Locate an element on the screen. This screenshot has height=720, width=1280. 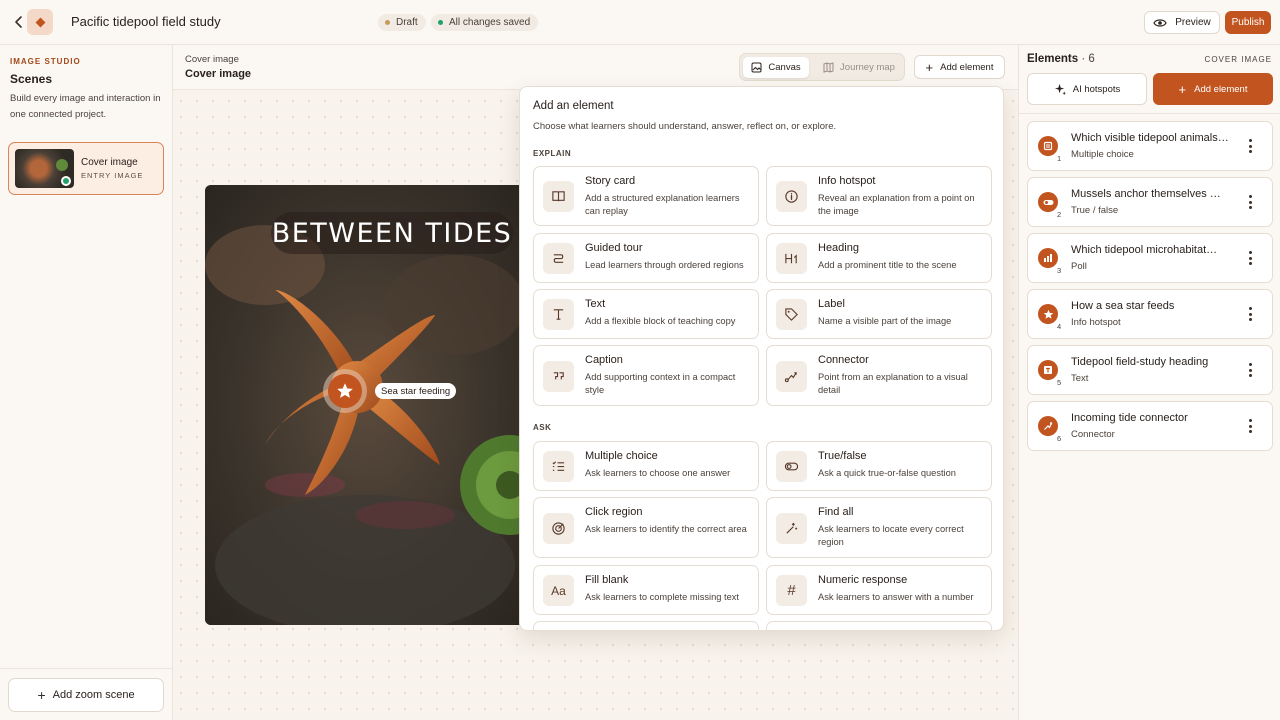
popover-title: Add an element is located at coordinates (573, 106).